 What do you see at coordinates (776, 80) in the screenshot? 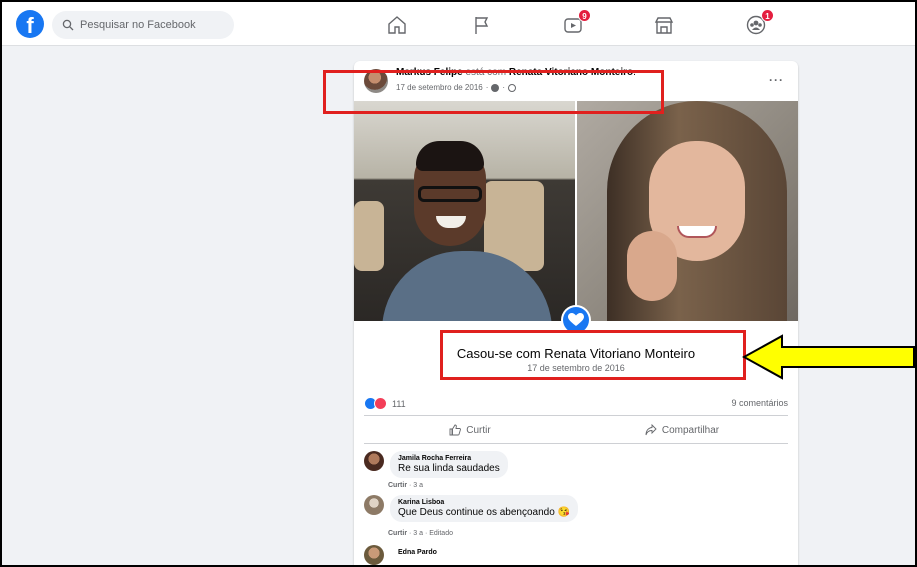
I see `more-options-button: ···` at bounding box center [776, 80].